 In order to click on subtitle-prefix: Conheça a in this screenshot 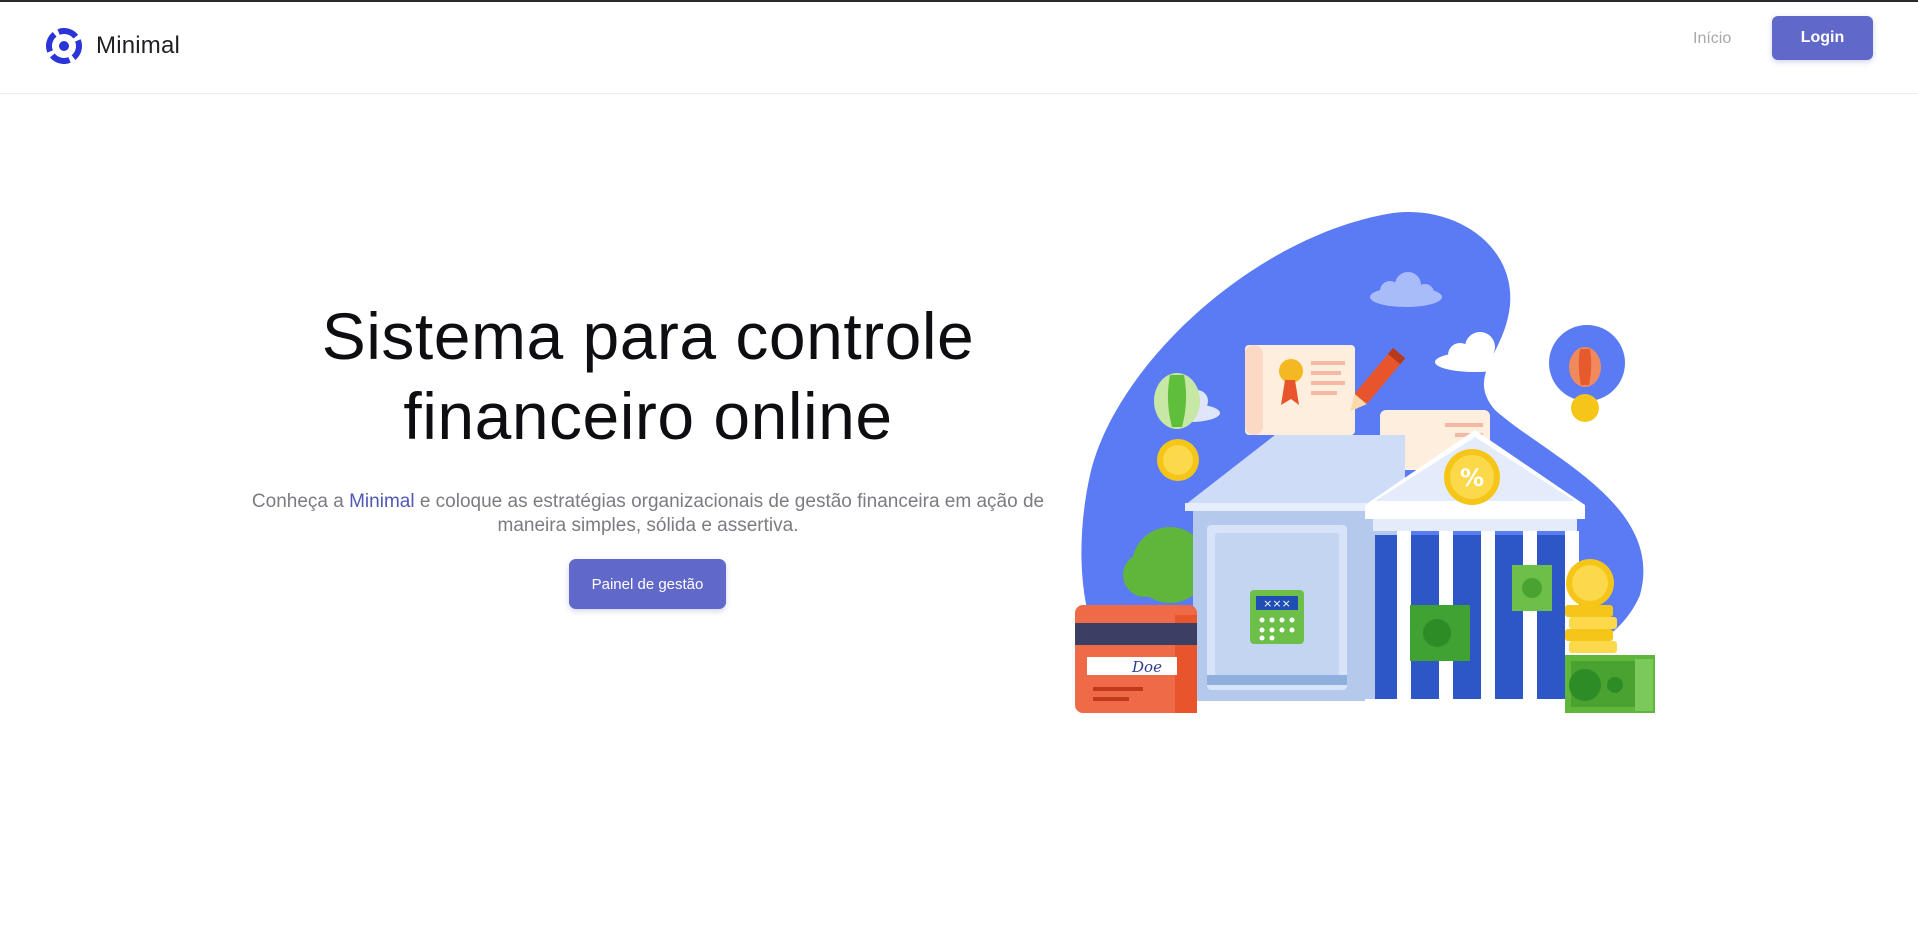, I will do `click(300, 501)`.